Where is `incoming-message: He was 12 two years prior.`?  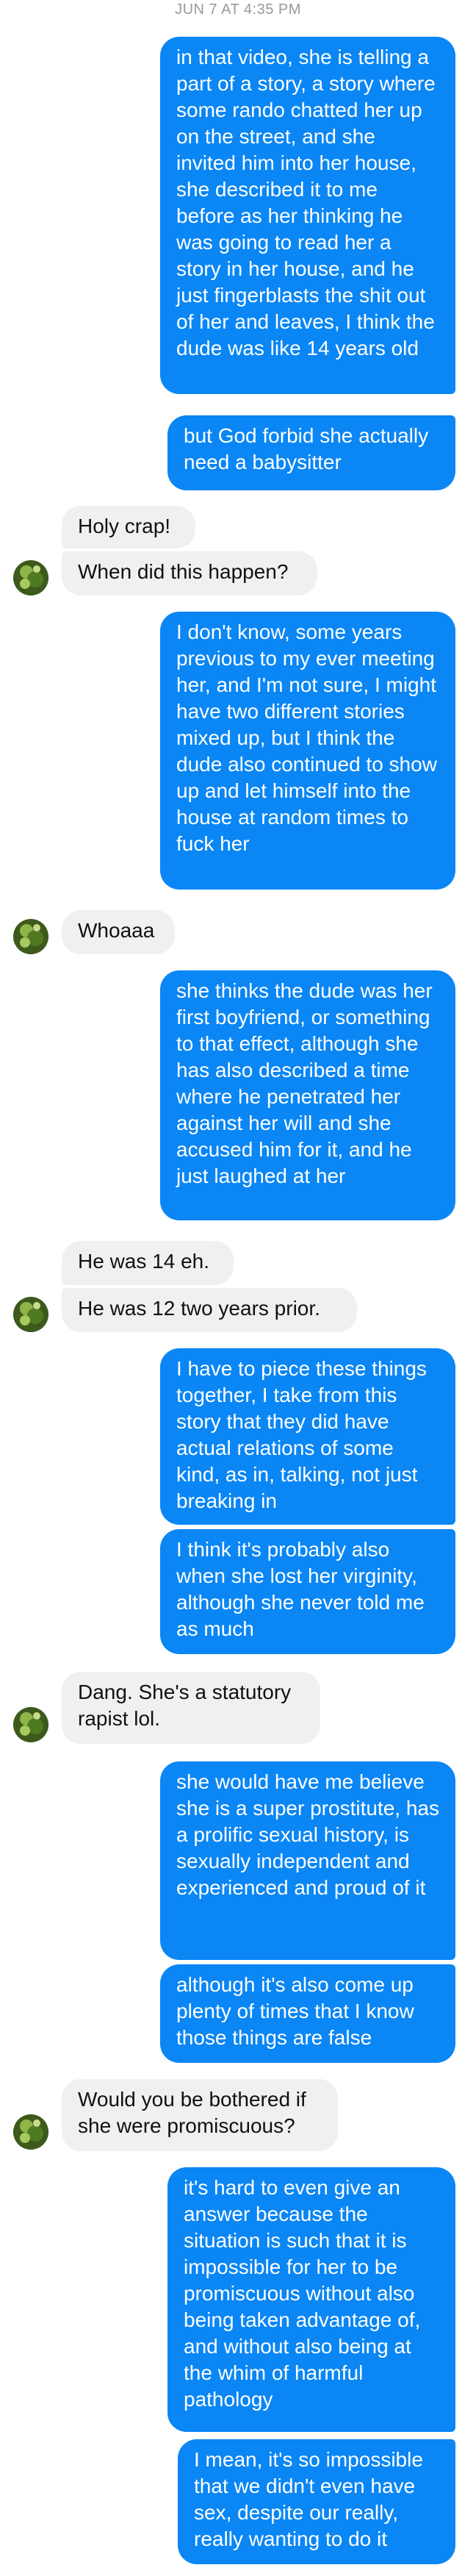 incoming-message: He was 12 two years prior. is located at coordinates (210, 1310).